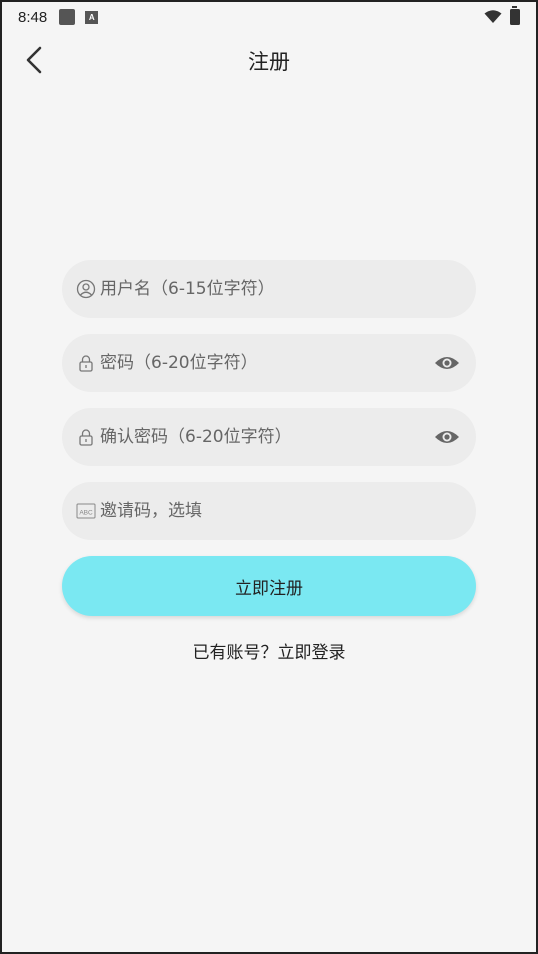 The height and width of the screenshot is (954, 538). I want to click on user-icon, so click(86, 289).